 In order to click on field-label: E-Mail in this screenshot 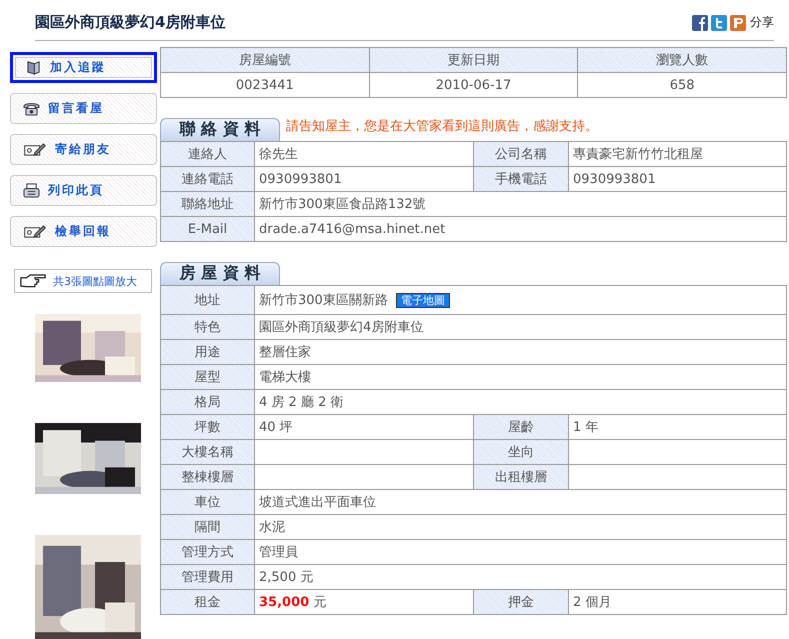, I will do `click(207, 229)`.